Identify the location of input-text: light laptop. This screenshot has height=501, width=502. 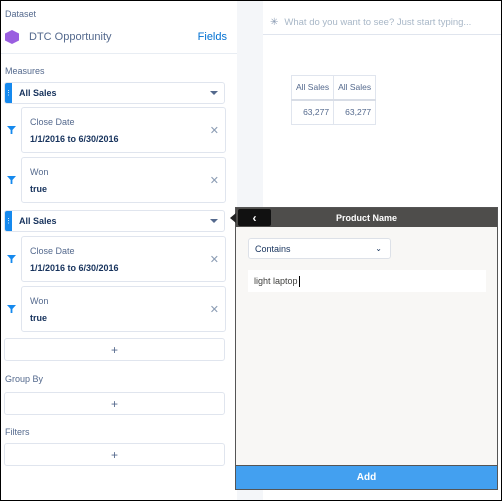
(276, 281).